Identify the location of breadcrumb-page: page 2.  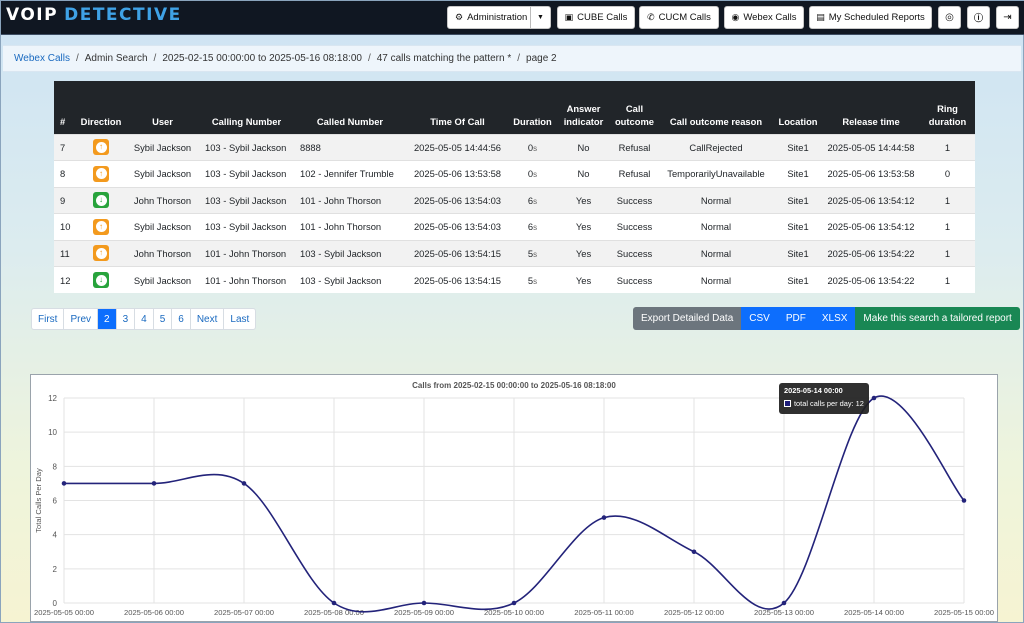
(541, 58).